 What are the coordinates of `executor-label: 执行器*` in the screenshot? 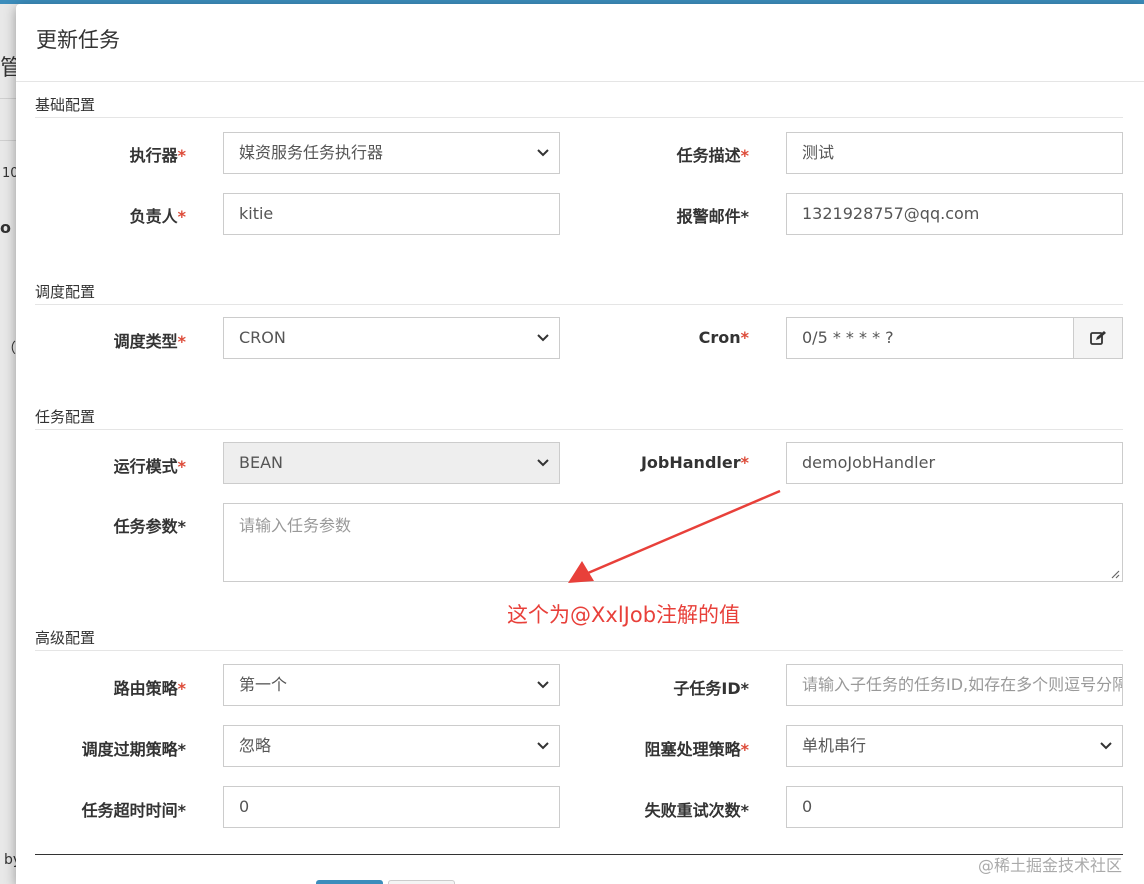 It's located at (157, 155).